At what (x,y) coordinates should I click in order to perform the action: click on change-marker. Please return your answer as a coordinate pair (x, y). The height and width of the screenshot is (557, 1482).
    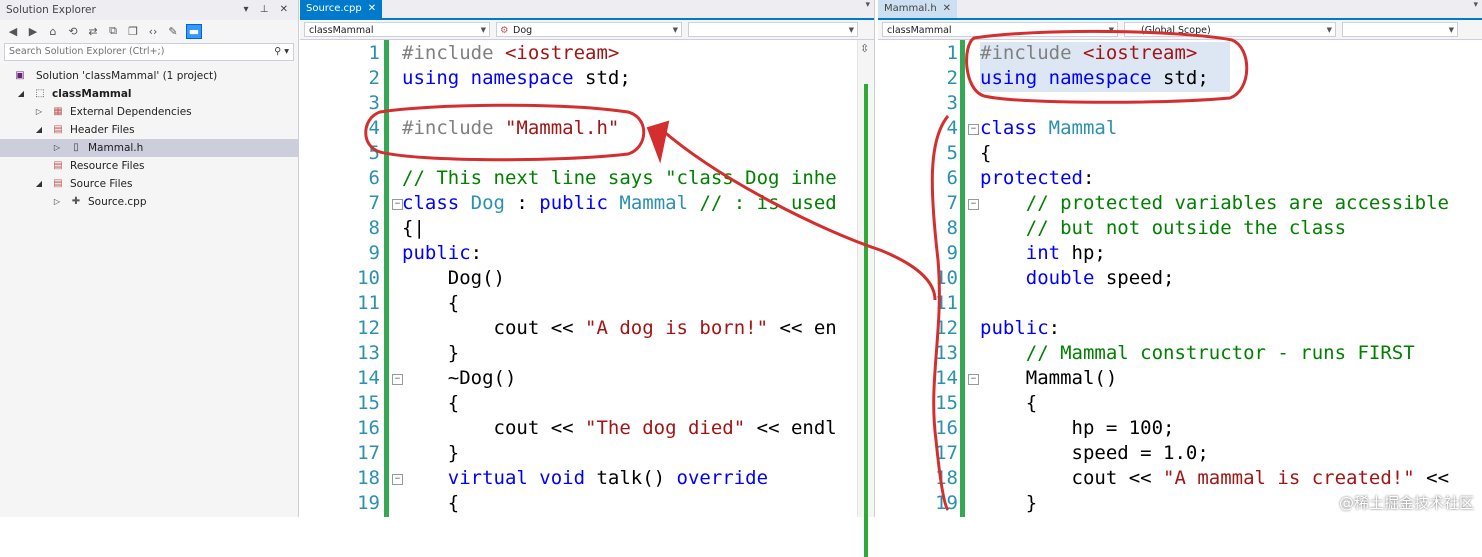
    Looking at the image, I should click on (866, 320).